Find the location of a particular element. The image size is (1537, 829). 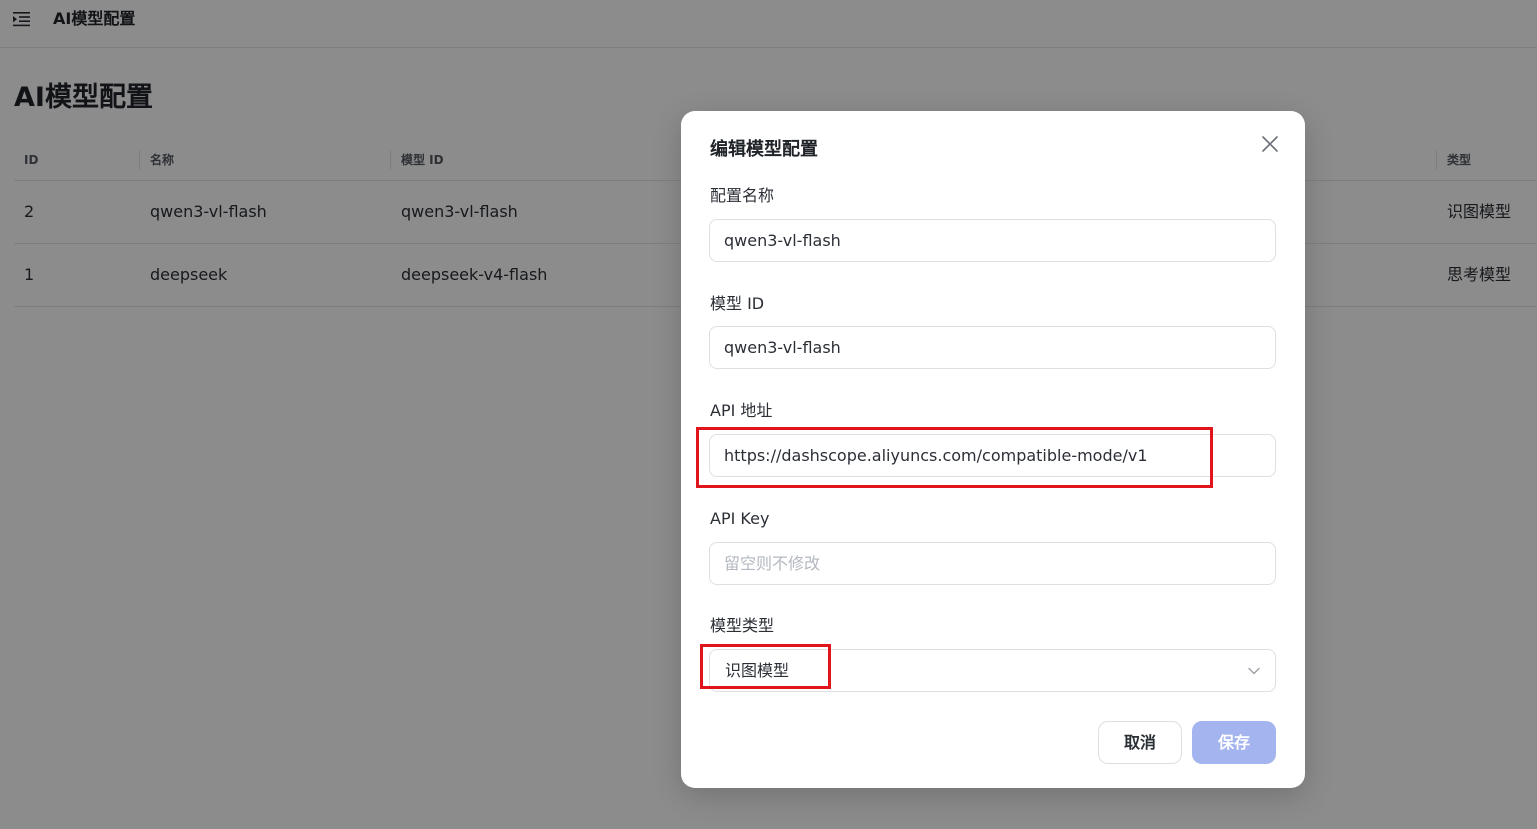

cancel-button: 取消 is located at coordinates (1140, 742).